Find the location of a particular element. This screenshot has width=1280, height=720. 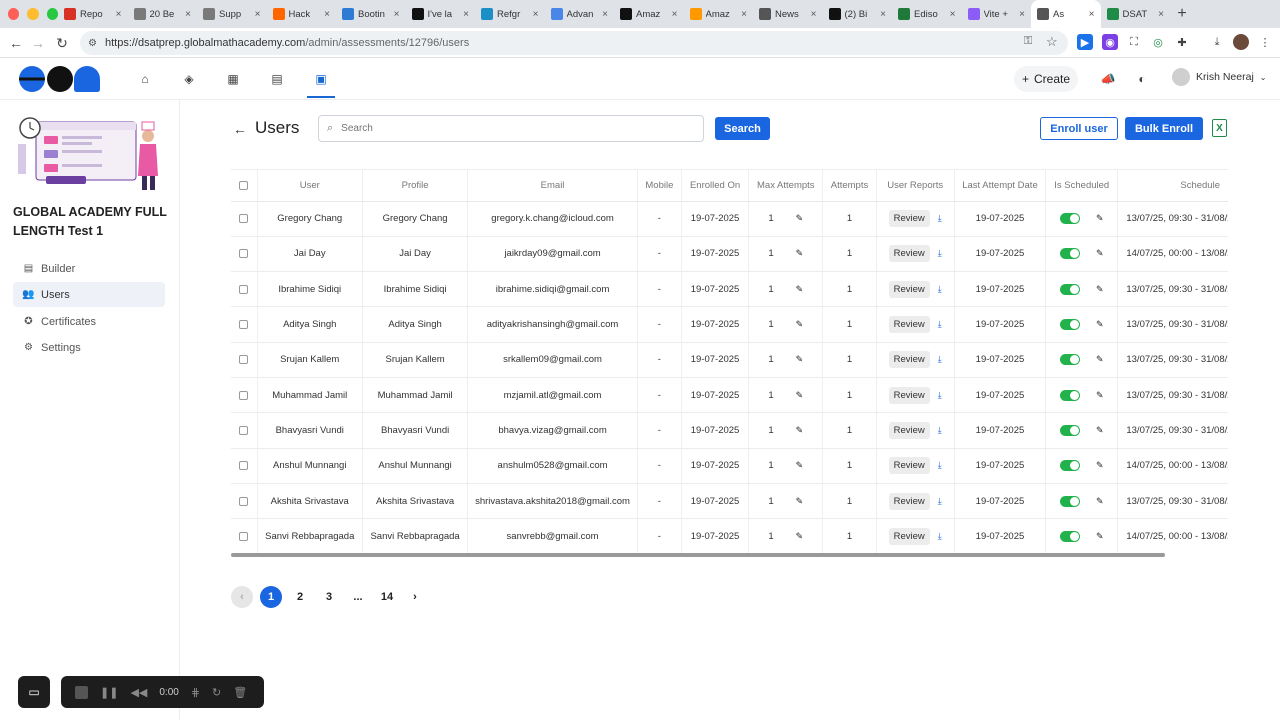

reload-icon: ↻ is located at coordinates (62, 43).